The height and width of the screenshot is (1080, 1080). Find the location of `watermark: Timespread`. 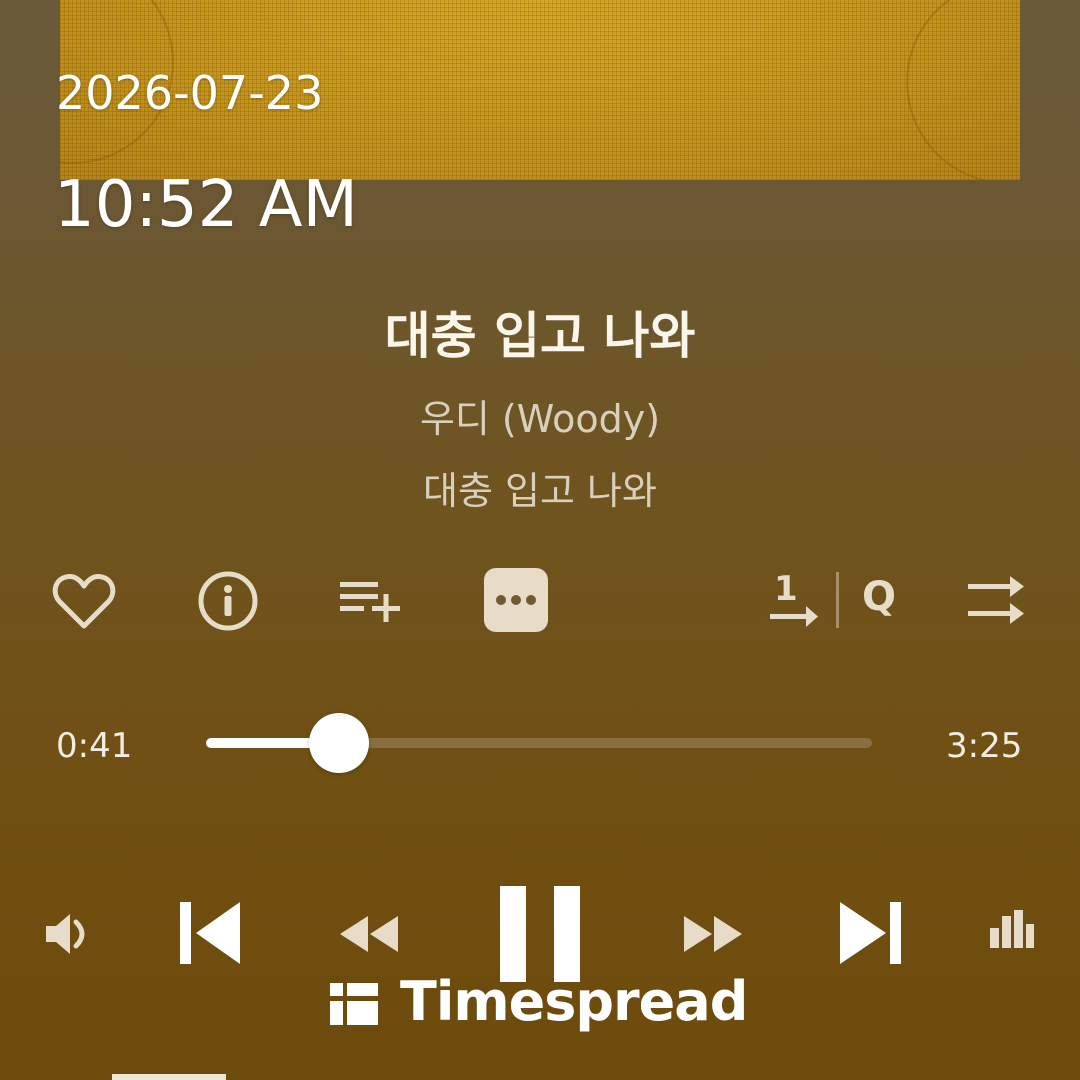

watermark: Timespread is located at coordinates (539, 1001).